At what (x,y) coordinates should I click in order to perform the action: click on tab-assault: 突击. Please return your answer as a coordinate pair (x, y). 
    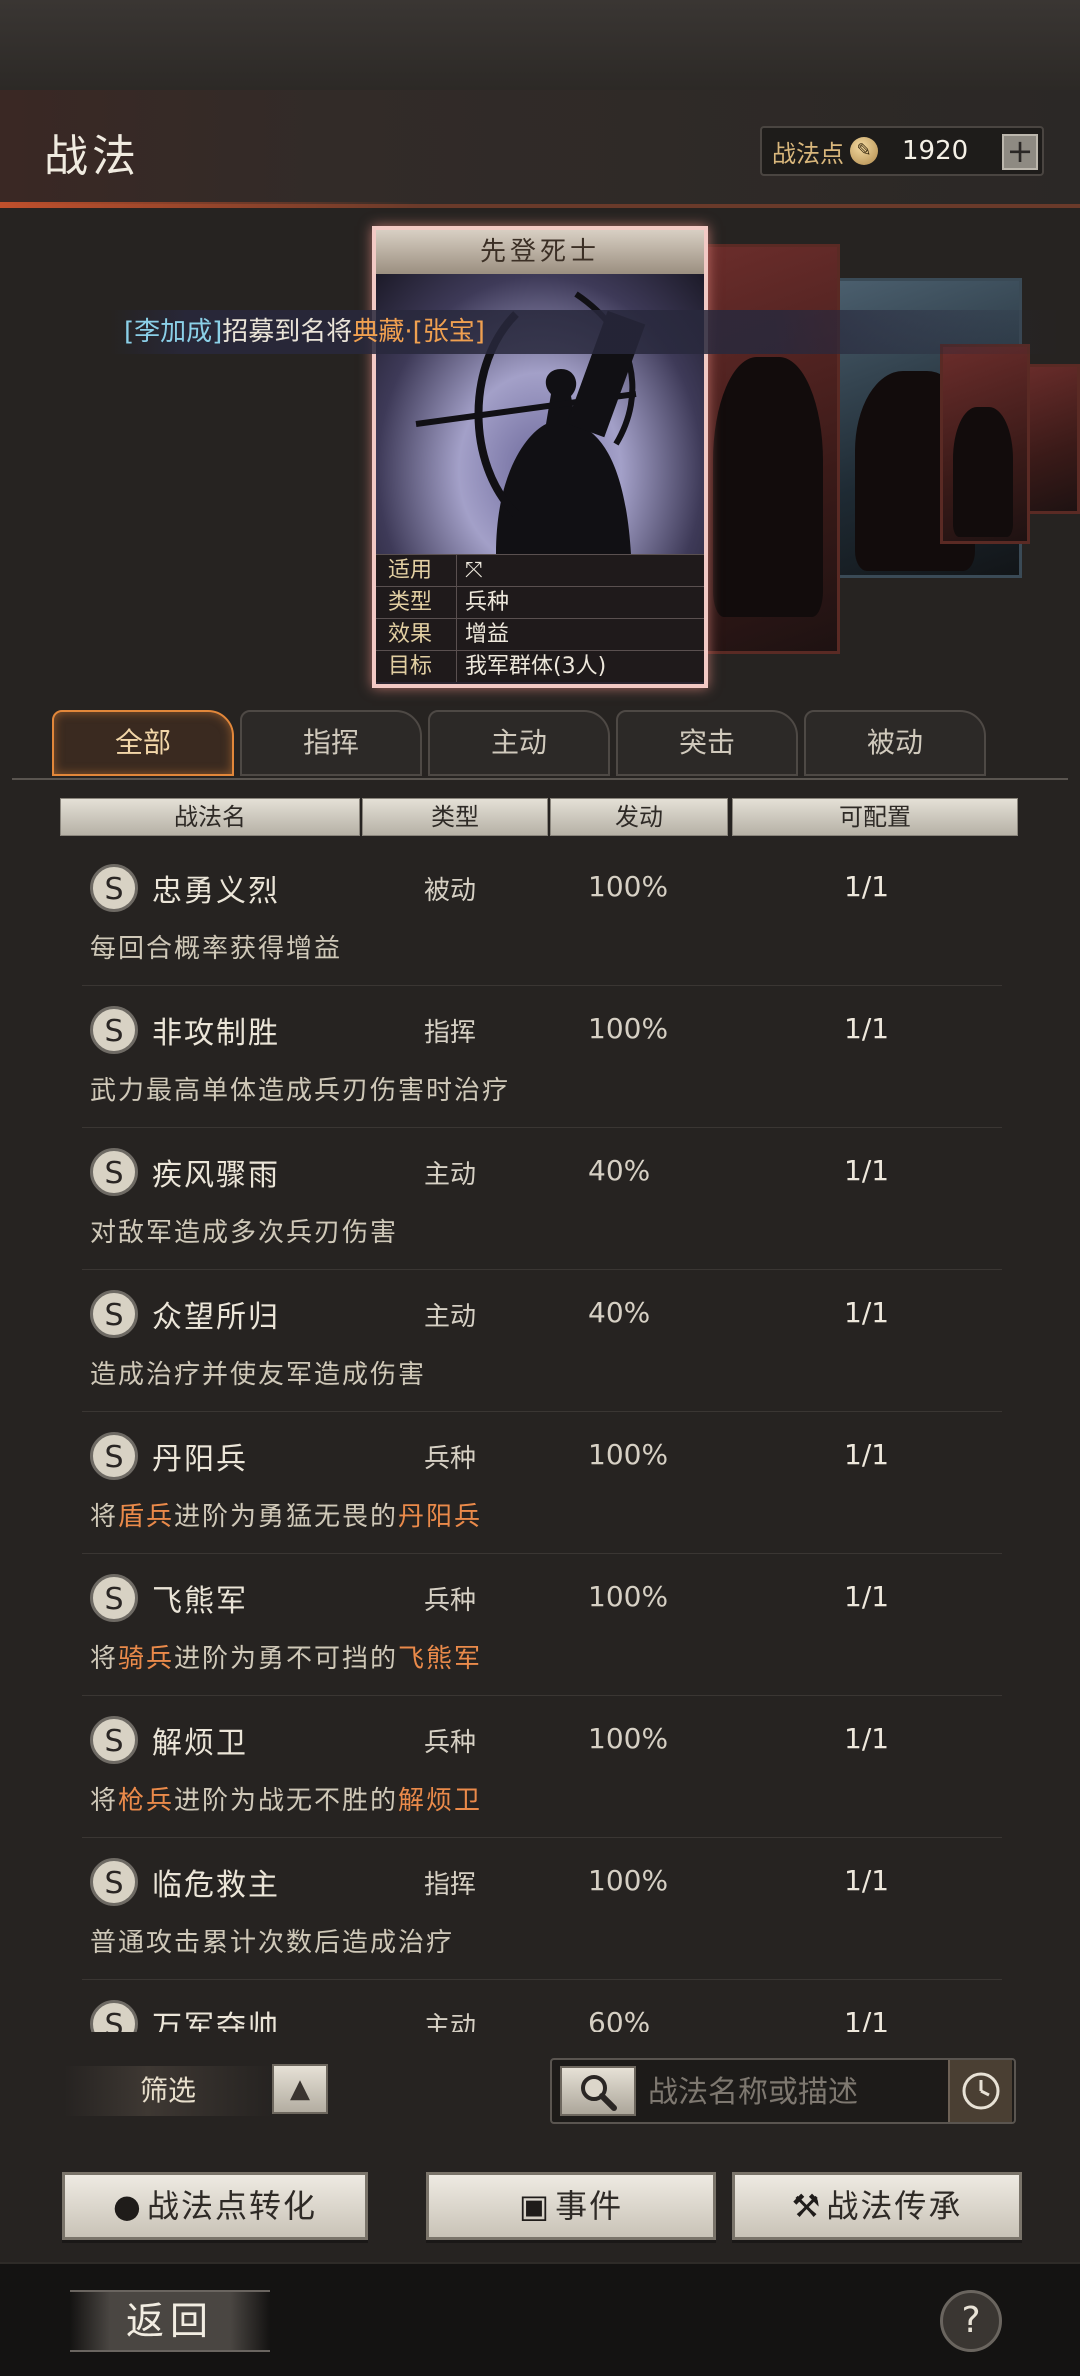
    Looking at the image, I should click on (707, 743).